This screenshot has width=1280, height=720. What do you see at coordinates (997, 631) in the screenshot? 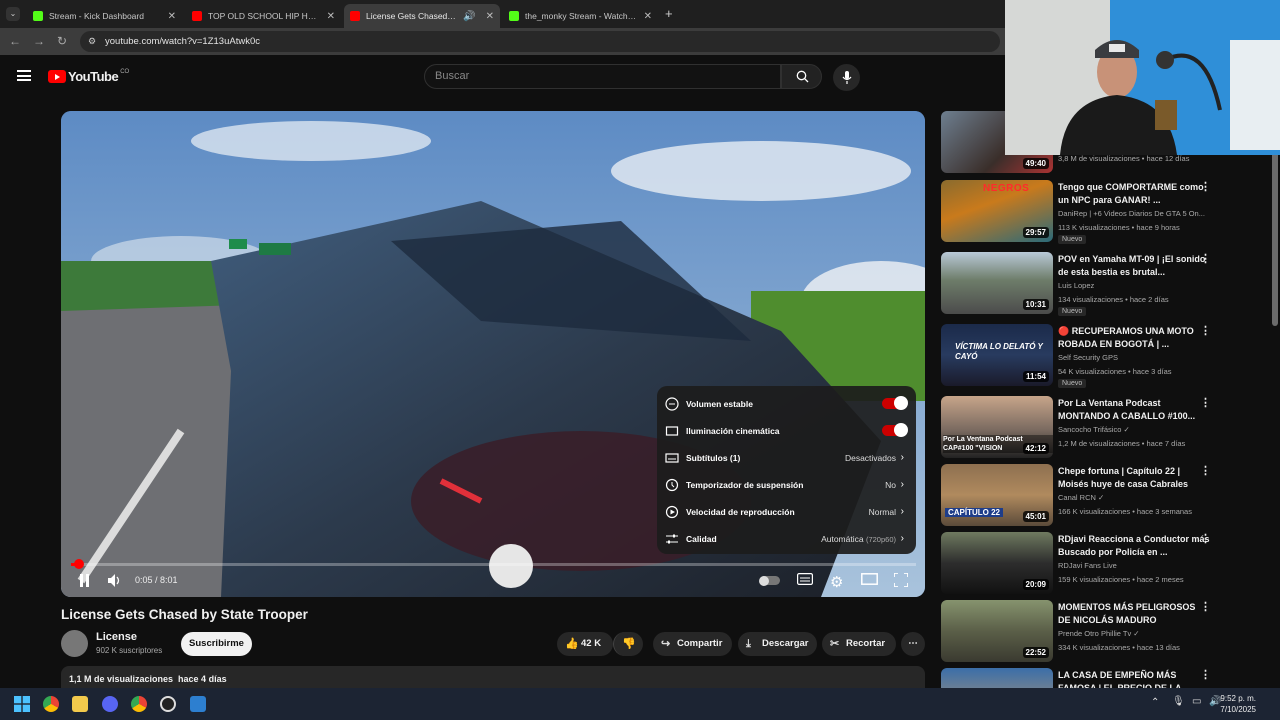
I see `video-thumbnail: 22:52` at bounding box center [997, 631].